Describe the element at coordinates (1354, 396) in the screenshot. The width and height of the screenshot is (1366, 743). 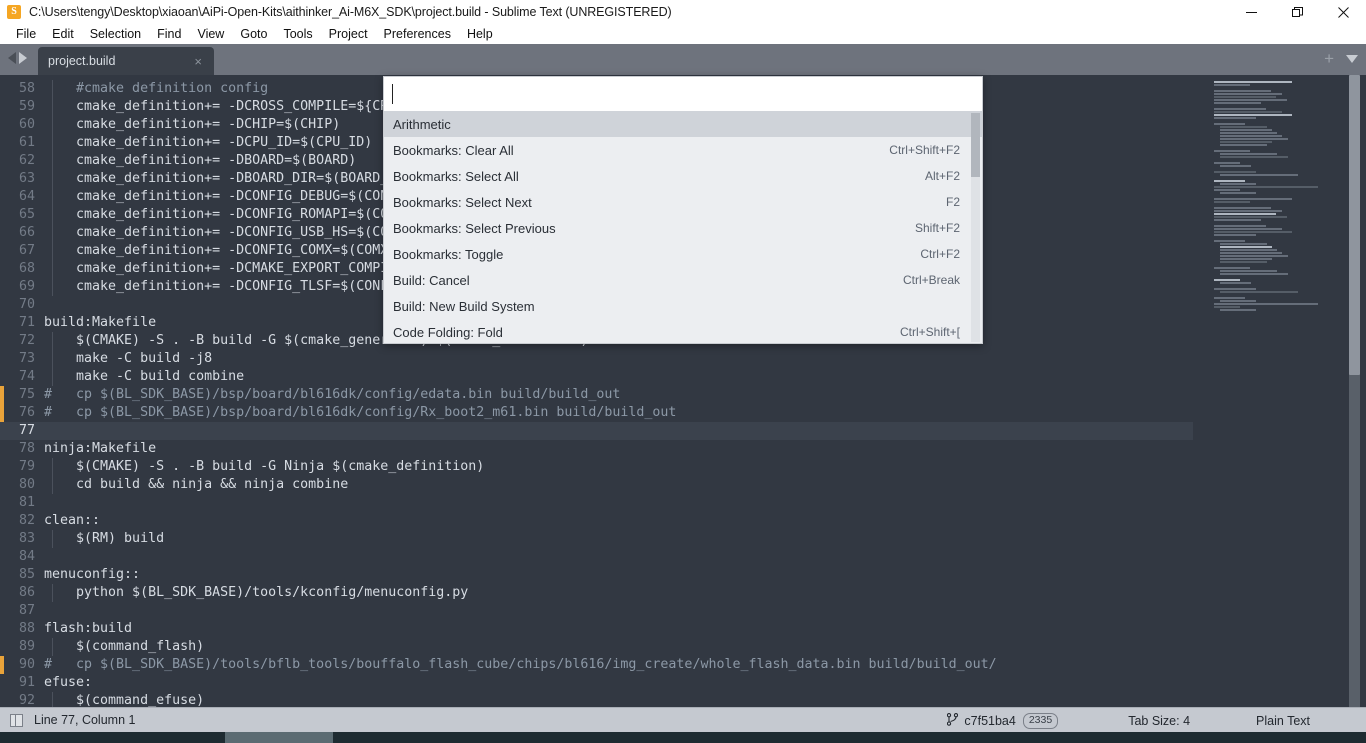
I see `vertical-scrollbar` at that location.